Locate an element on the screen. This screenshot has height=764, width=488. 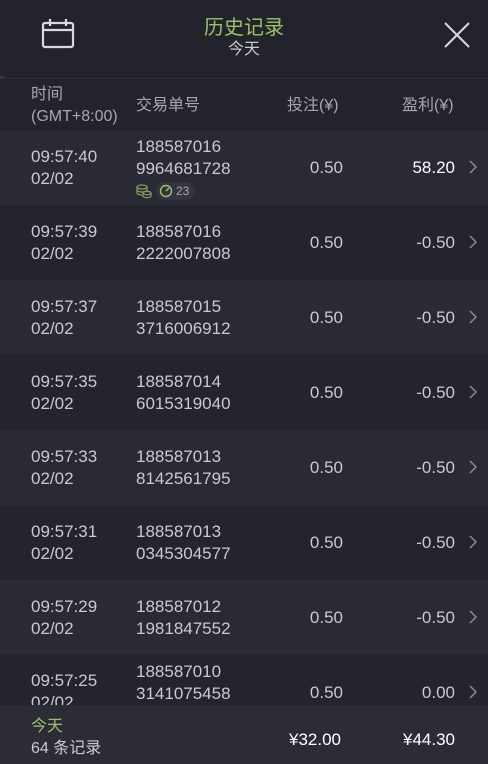
row-datetime: 09:57:25 02/02 is located at coordinates (64, 687).